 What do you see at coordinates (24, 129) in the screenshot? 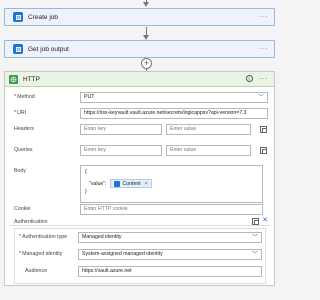
I see `headers-label: Headers` at bounding box center [24, 129].